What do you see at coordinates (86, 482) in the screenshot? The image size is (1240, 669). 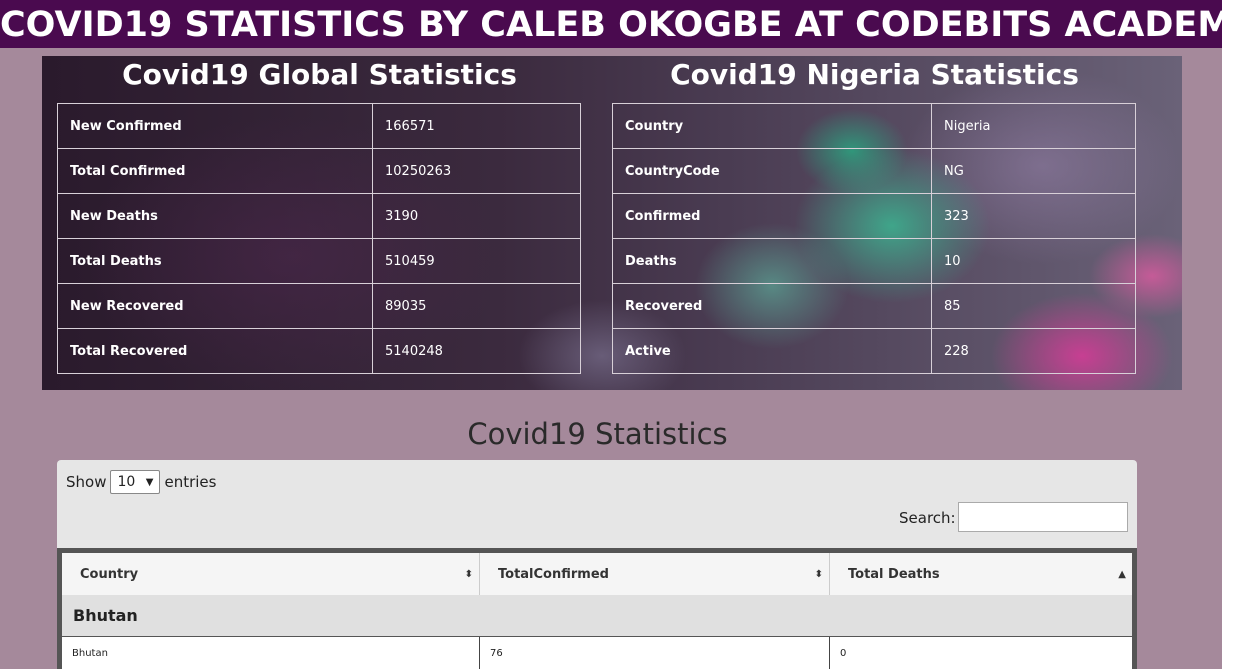 I see `show-label: Show` at bounding box center [86, 482].